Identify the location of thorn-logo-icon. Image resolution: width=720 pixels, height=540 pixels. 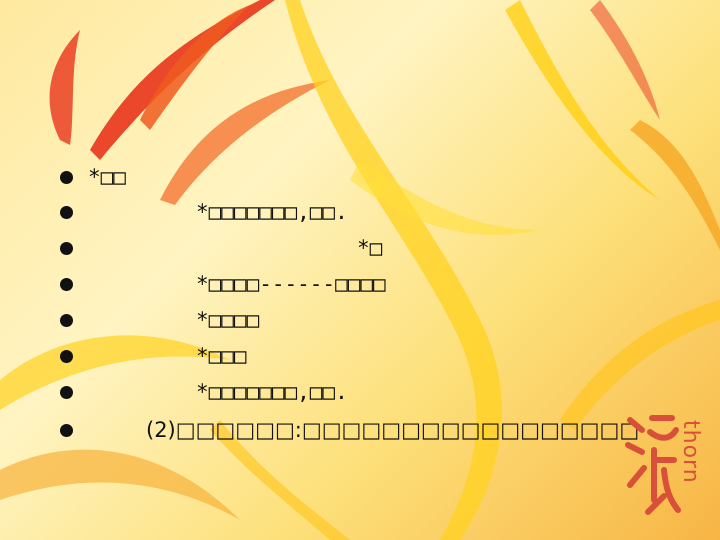
(653, 465).